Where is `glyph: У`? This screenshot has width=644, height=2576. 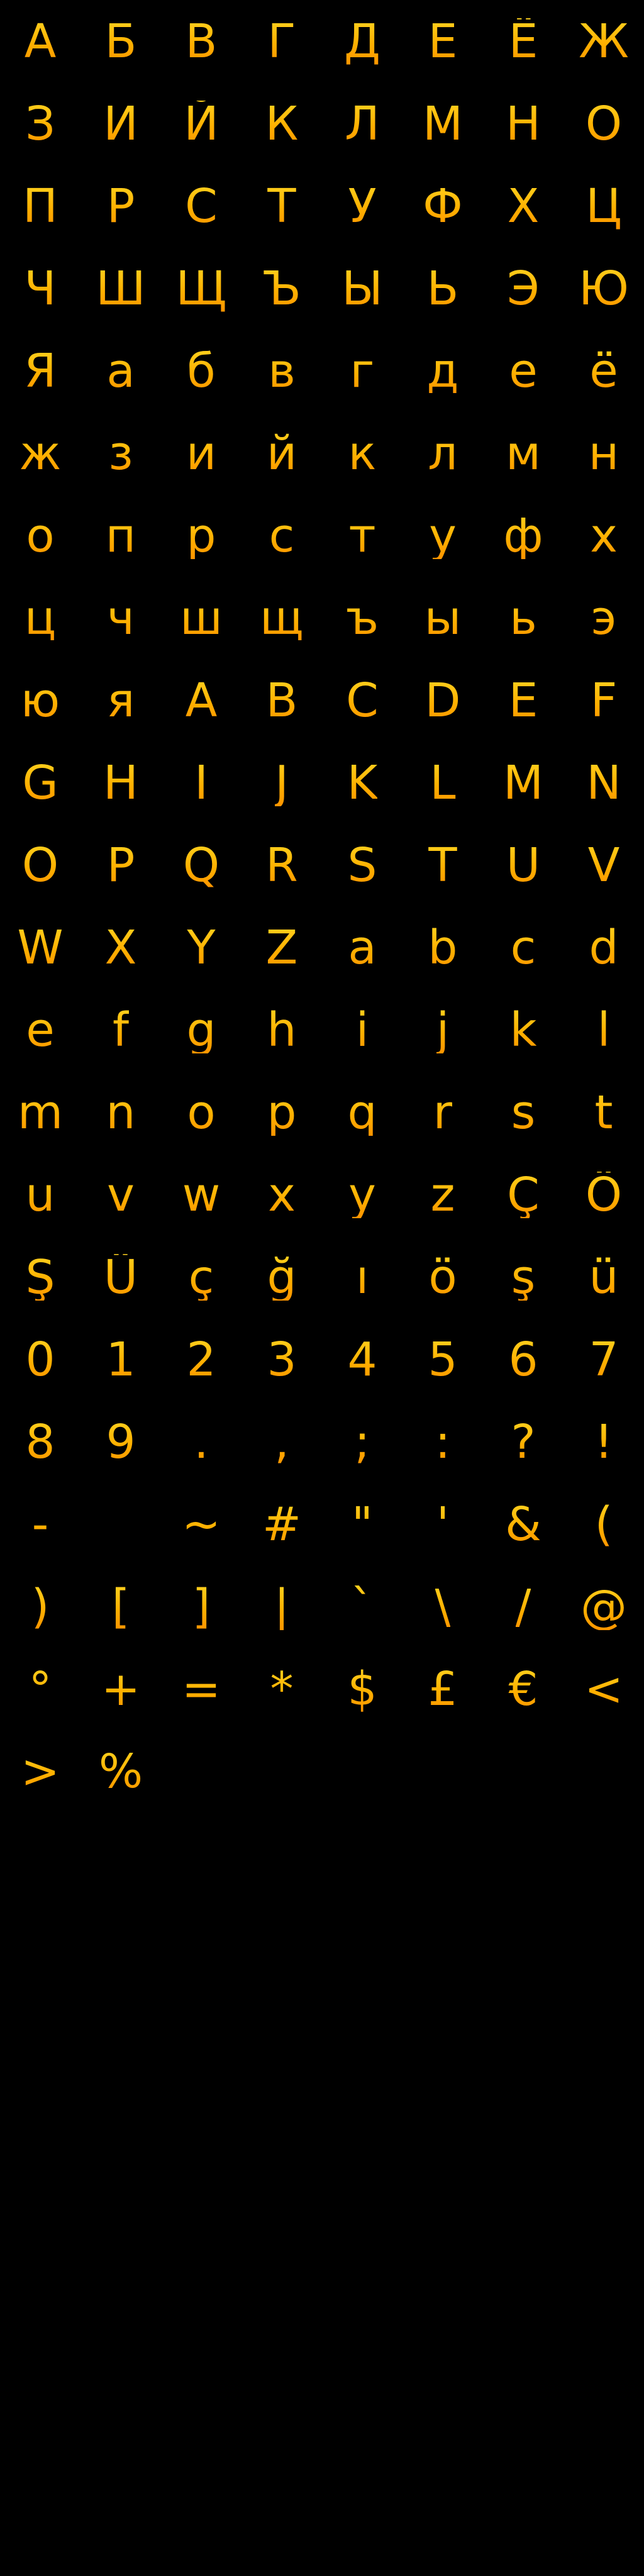 glyph: У is located at coordinates (362, 206).